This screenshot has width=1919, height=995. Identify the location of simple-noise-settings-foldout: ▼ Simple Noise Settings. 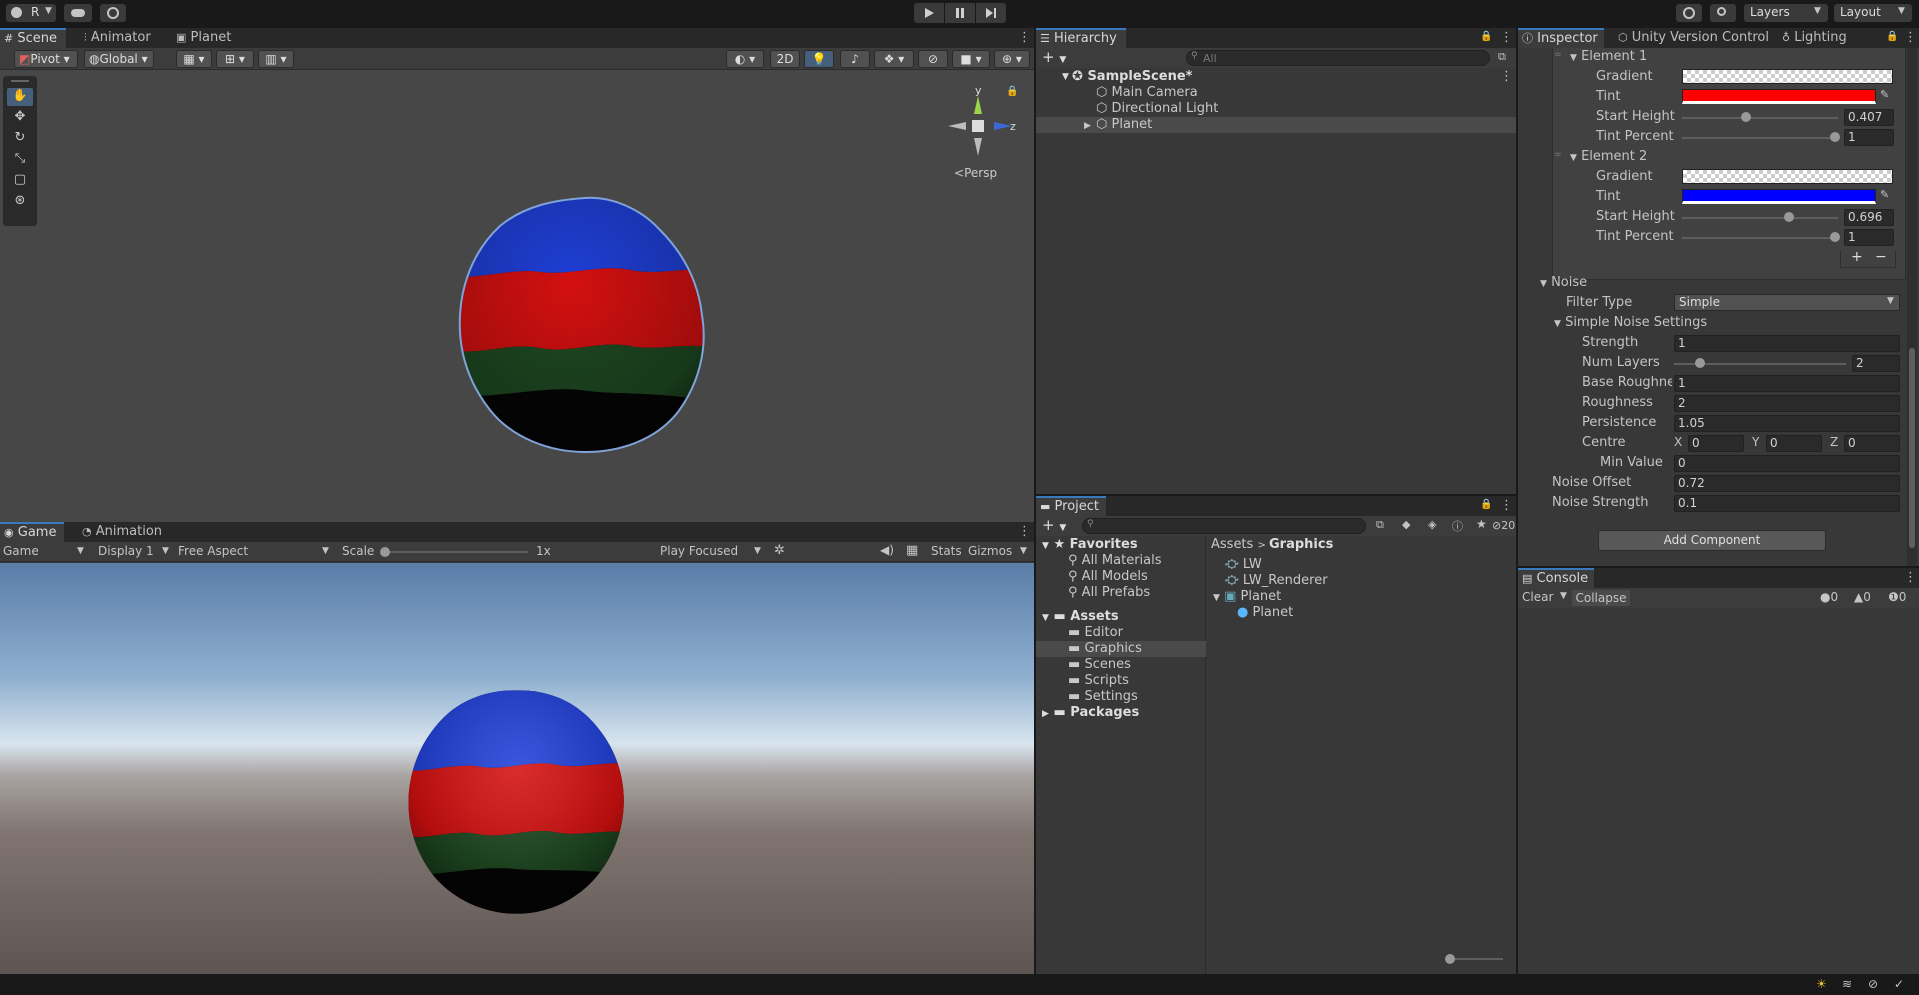
(1630, 322).